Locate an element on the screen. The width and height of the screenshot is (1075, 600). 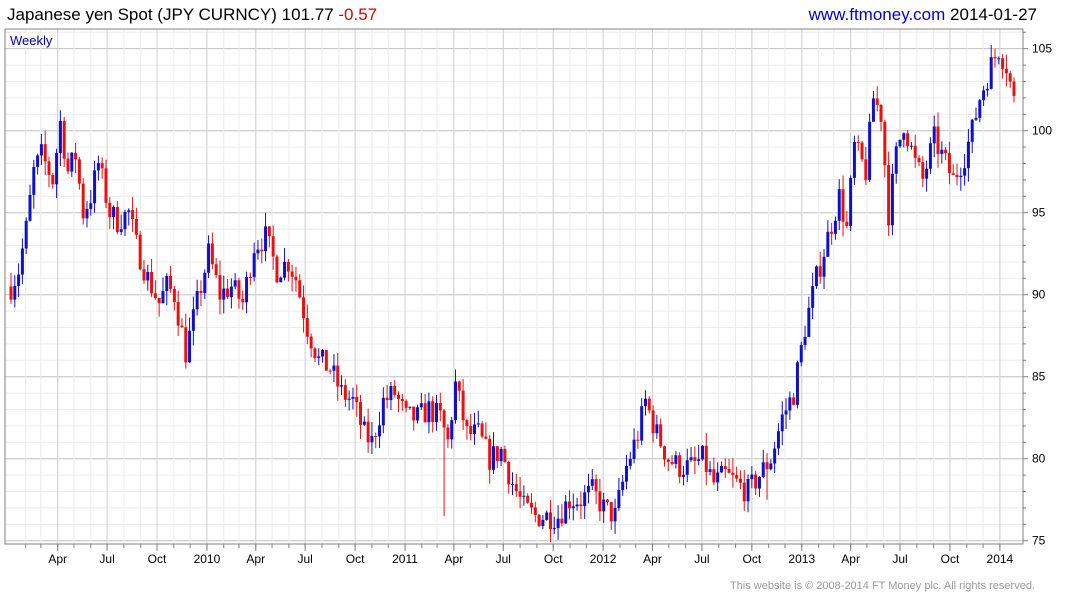
y-tick-label: 75 is located at coordinates (1039, 541).